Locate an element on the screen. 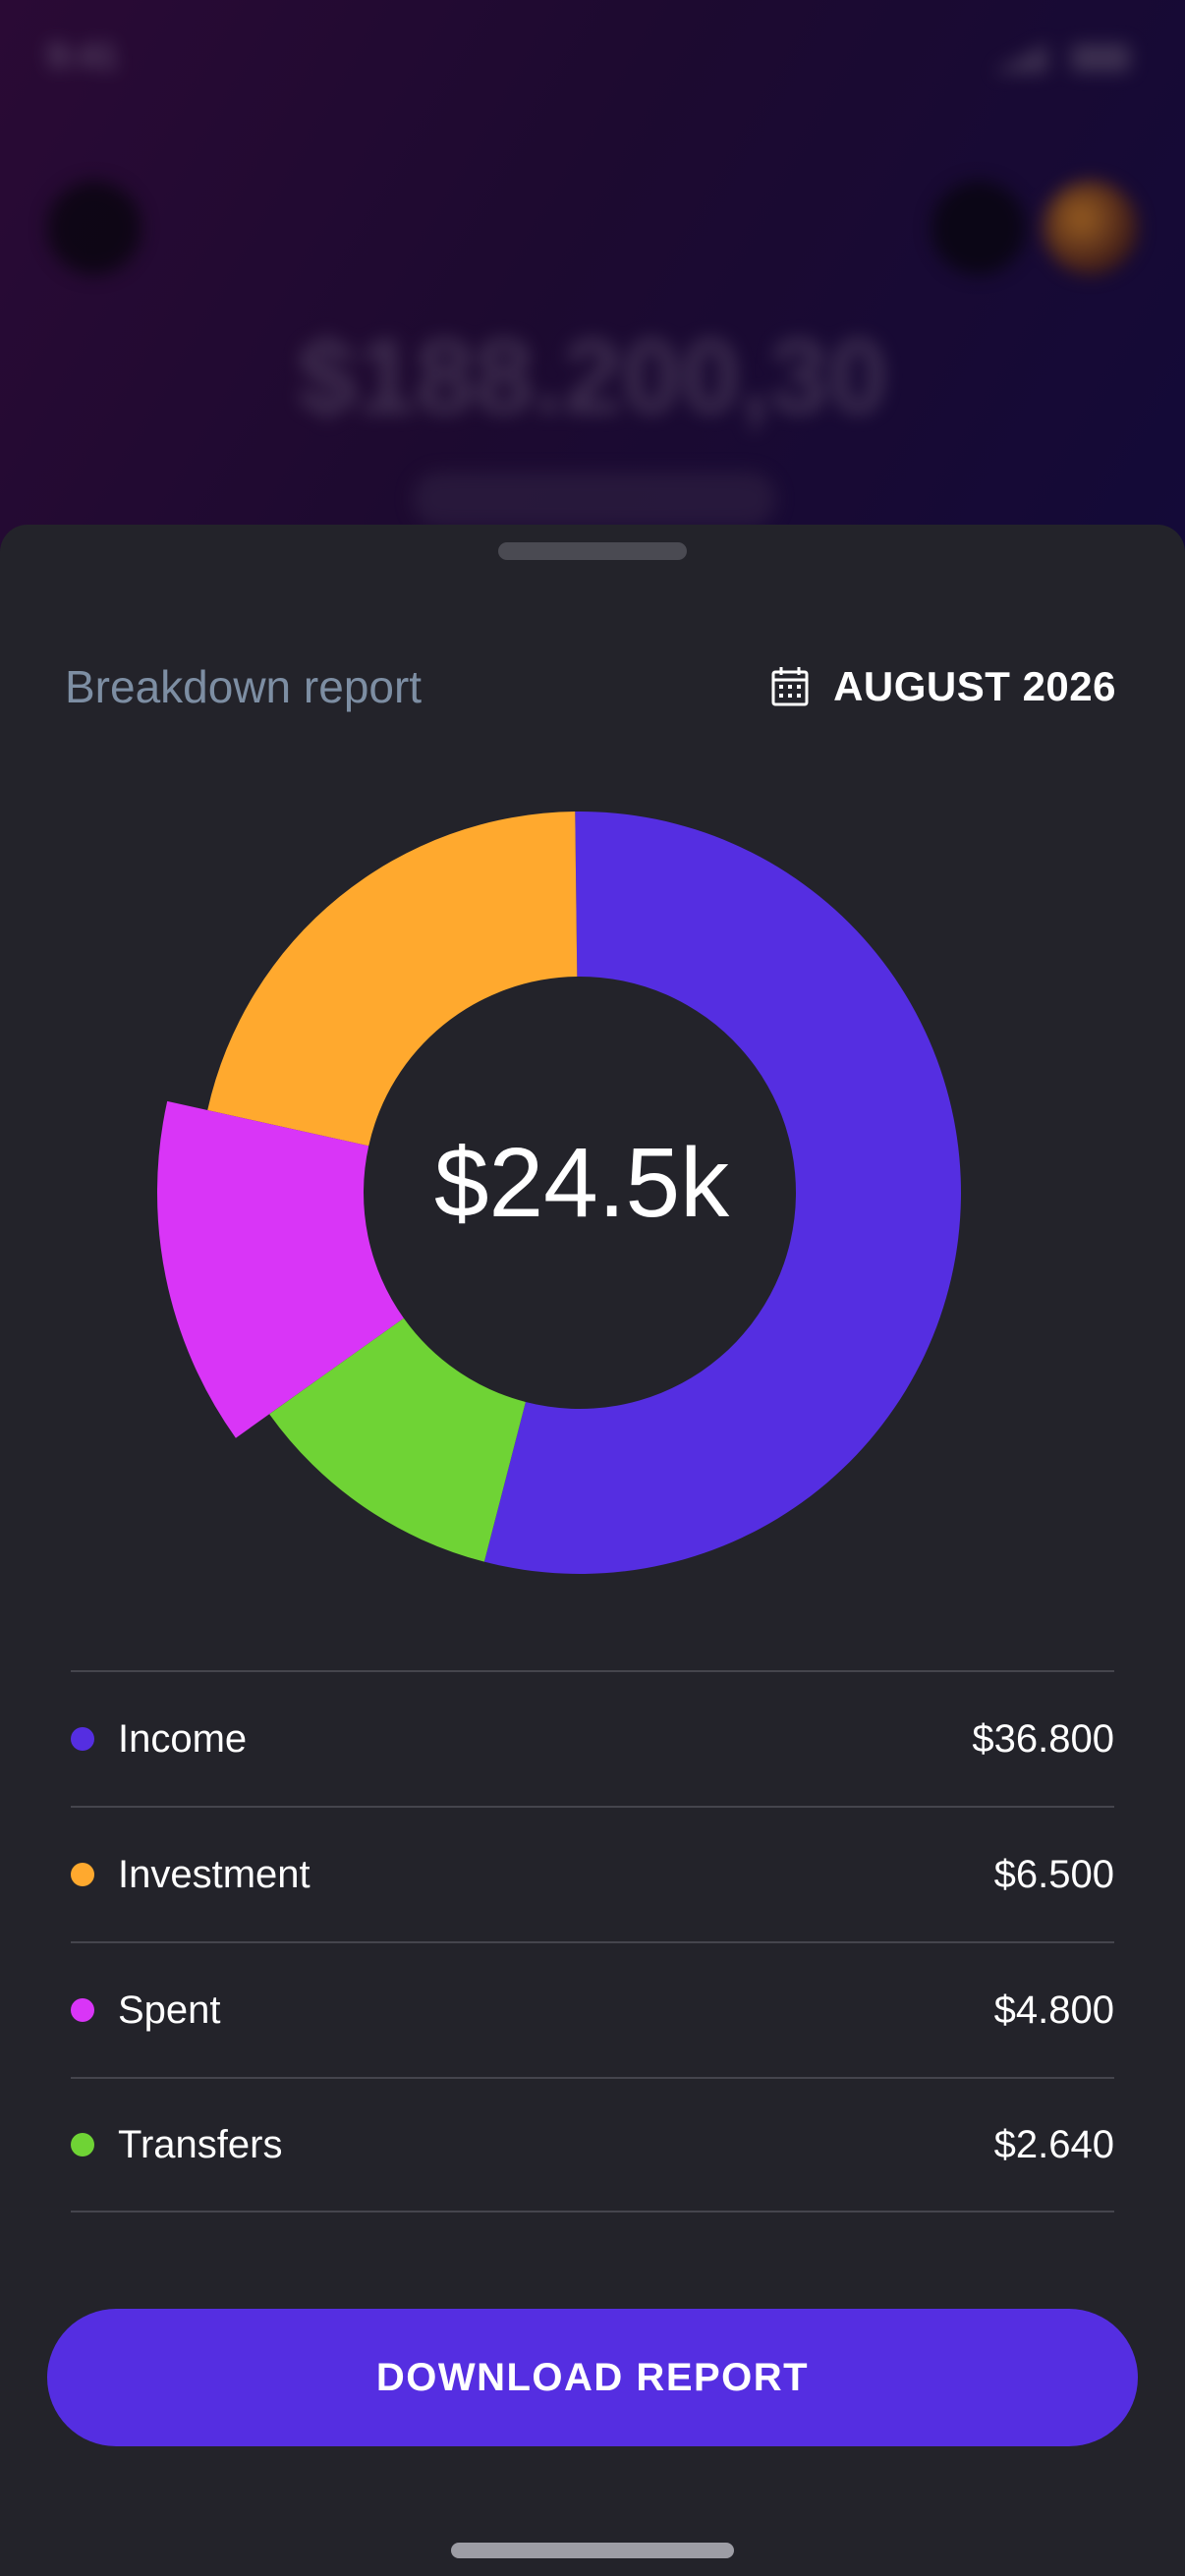  legend-dot-income is located at coordinates (83, 1739).